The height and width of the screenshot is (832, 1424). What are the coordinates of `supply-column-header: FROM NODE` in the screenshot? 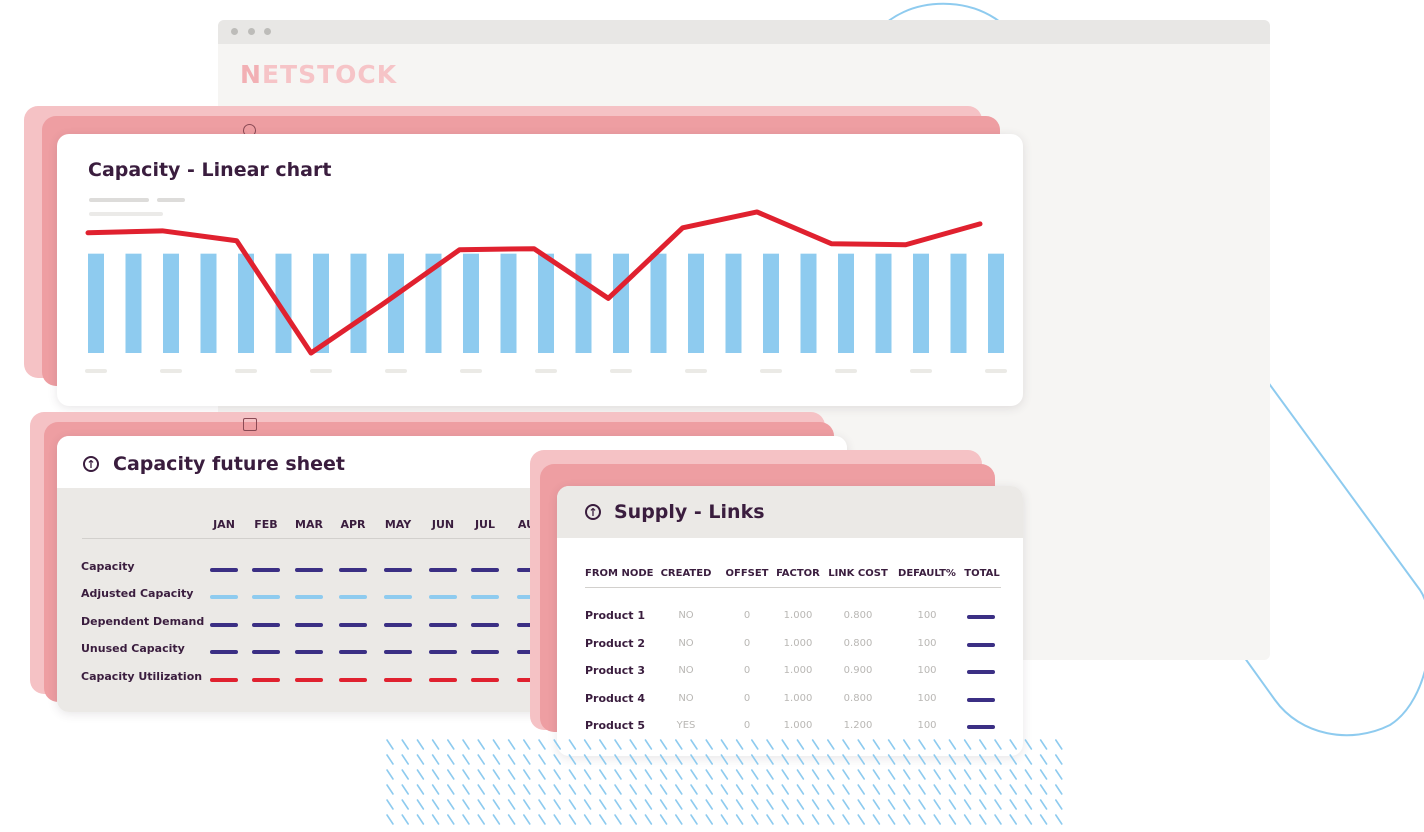 It's located at (619, 573).